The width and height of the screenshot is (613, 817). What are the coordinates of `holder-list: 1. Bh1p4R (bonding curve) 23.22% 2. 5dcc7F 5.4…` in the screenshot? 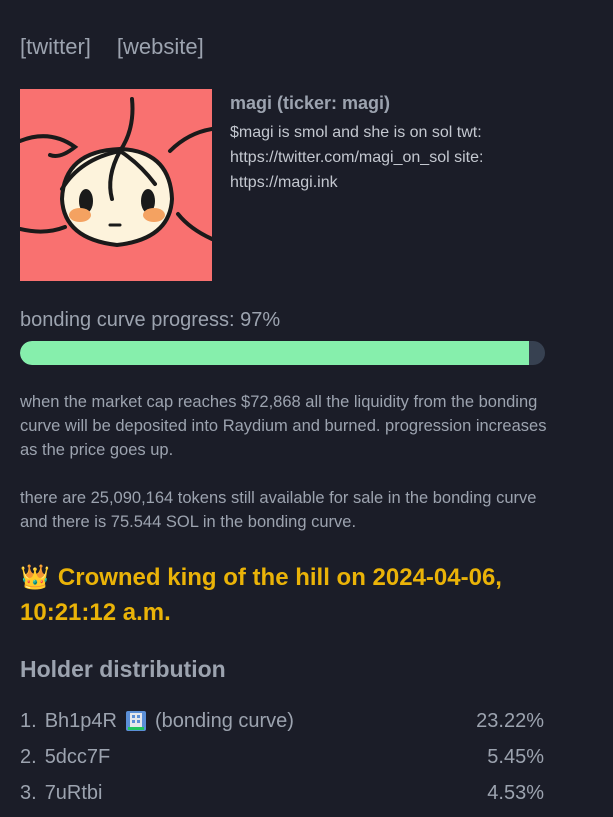 It's located at (282, 757).